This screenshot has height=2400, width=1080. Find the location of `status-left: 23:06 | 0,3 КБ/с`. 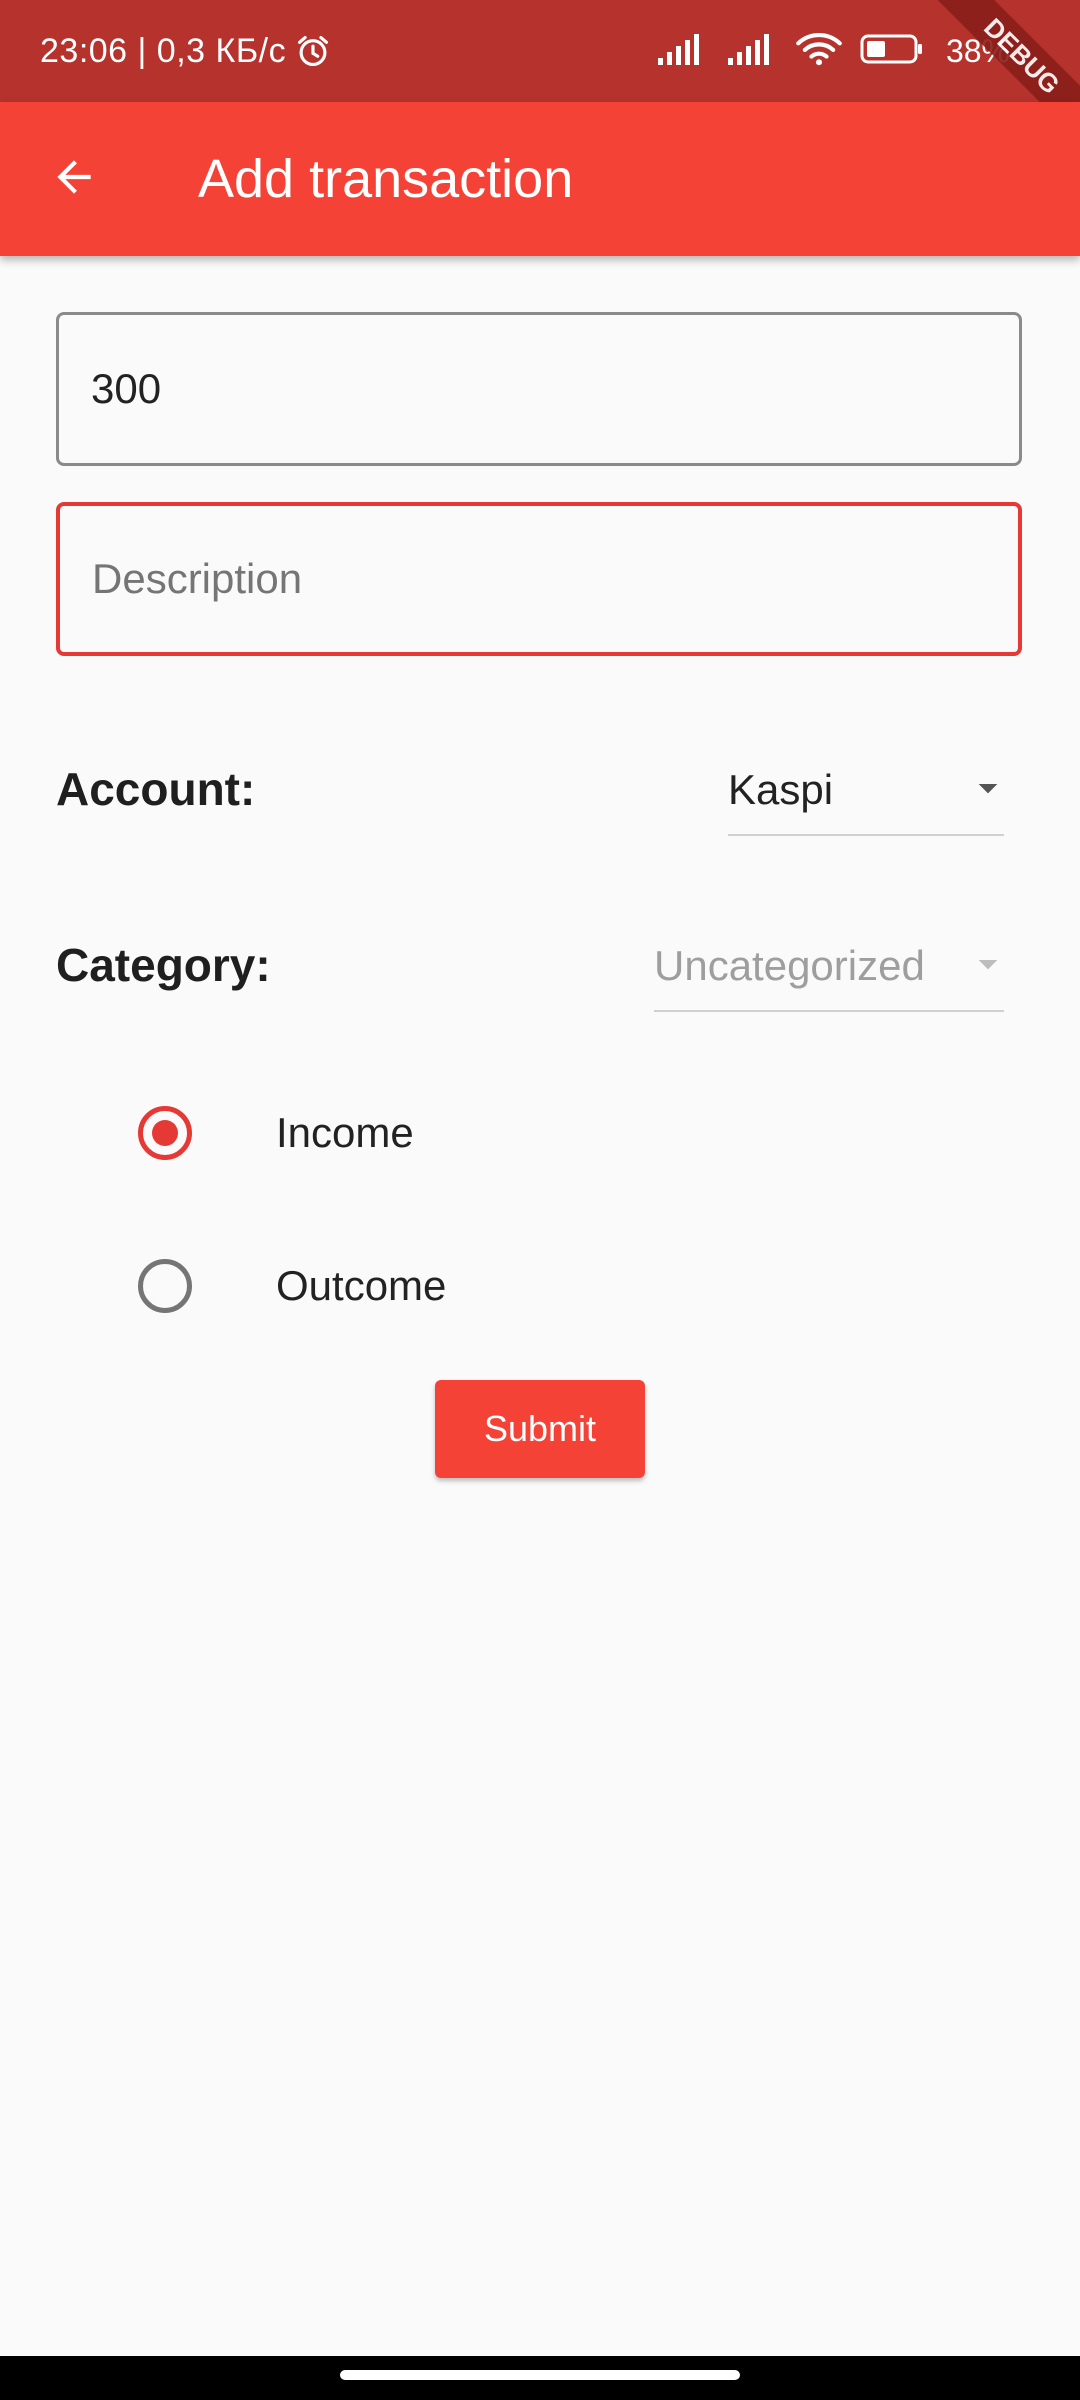

status-left: 23:06 | 0,3 КБ/с is located at coordinates (186, 51).